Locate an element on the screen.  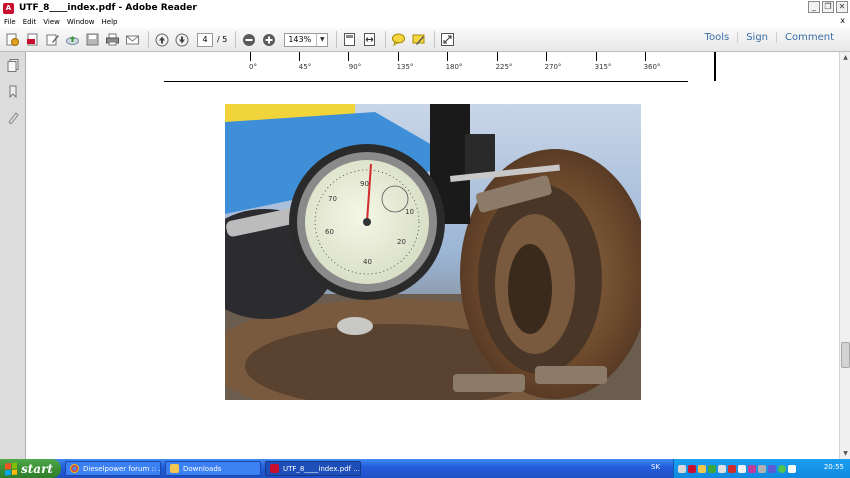
zoom-select: 143% ▼ is located at coordinates (306, 39).